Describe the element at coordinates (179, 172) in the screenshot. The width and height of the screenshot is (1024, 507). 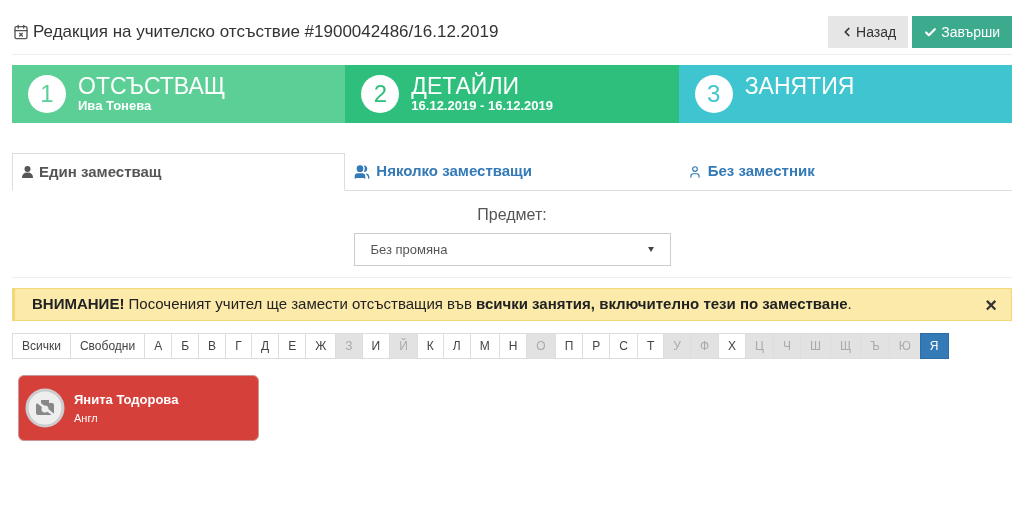
I see `tab: Един заместващ` at that location.